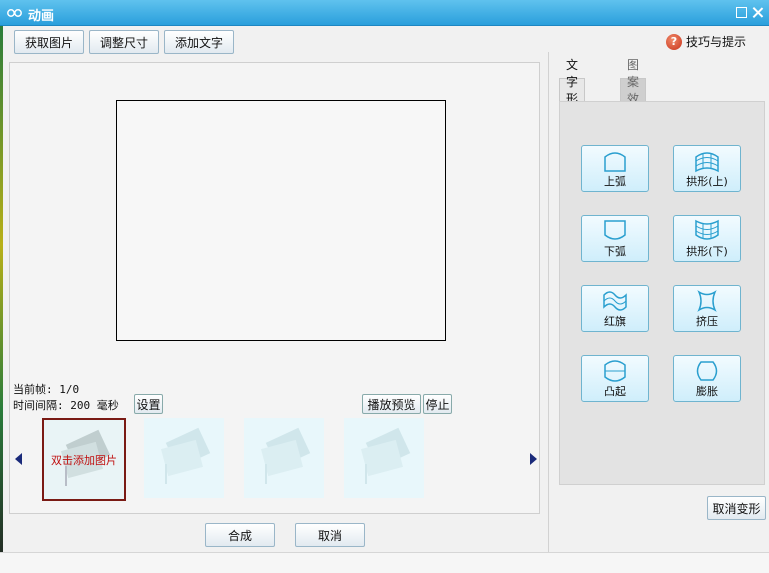 Image resolution: width=769 pixels, height=573 pixels. What do you see at coordinates (615, 251) in the screenshot?
I see `shape-label: 下弧` at bounding box center [615, 251].